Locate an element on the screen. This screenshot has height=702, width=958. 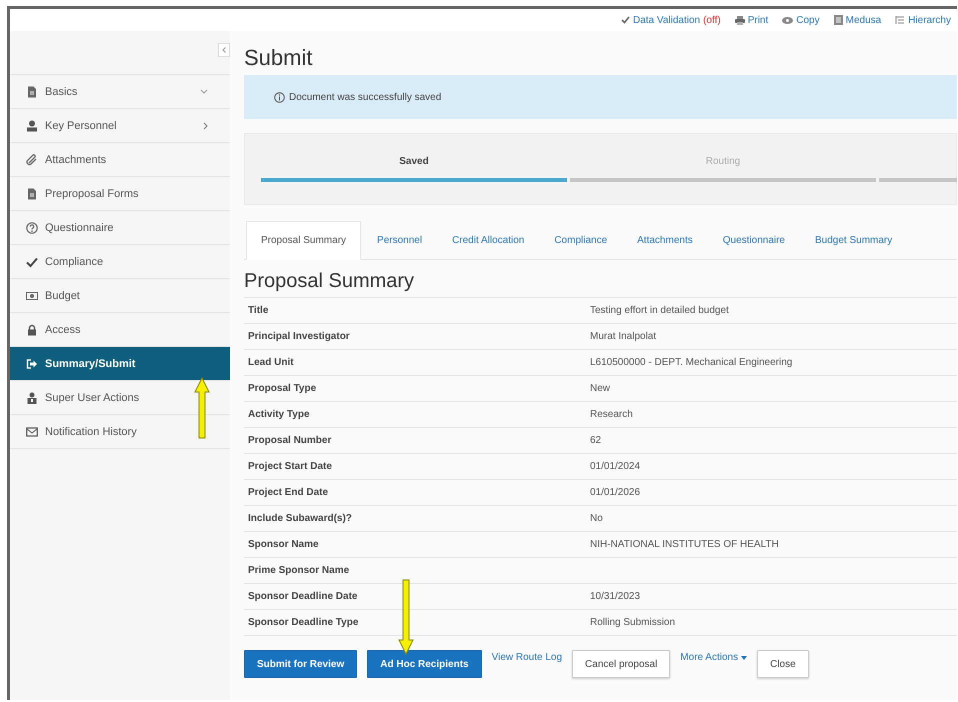
field-value: L610500000 - DEPT. Mechanical Engineering is located at coordinates (691, 362).